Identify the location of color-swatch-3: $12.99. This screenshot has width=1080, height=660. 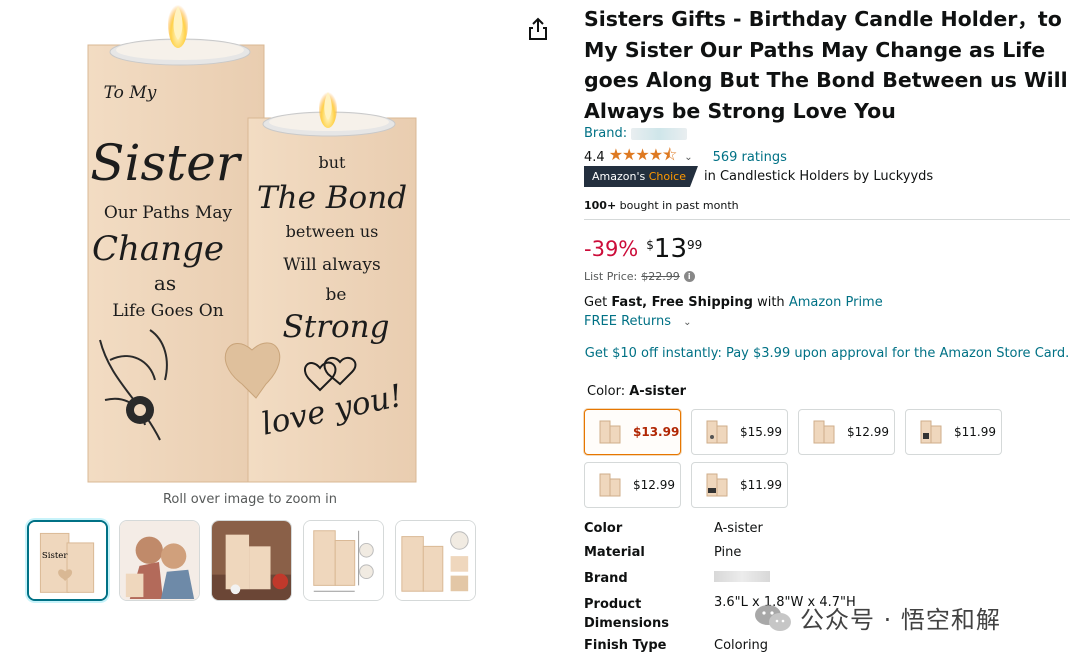
(846, 432).